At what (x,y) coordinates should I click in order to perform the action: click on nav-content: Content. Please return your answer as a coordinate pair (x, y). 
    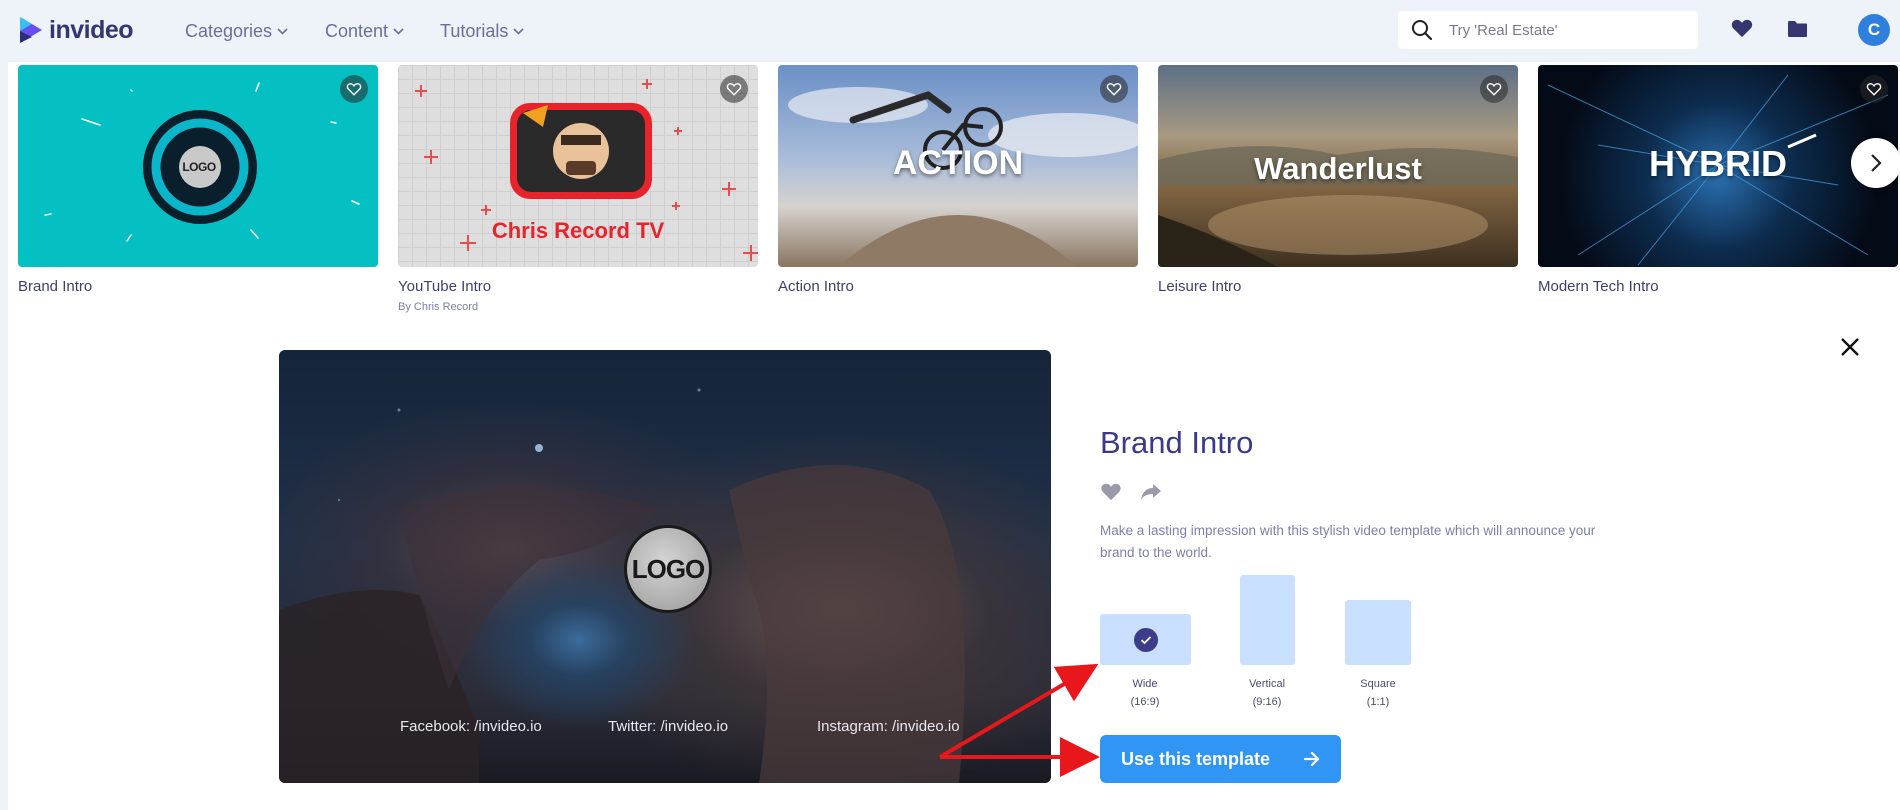
    Looking at the image, I should click on (364, 31).